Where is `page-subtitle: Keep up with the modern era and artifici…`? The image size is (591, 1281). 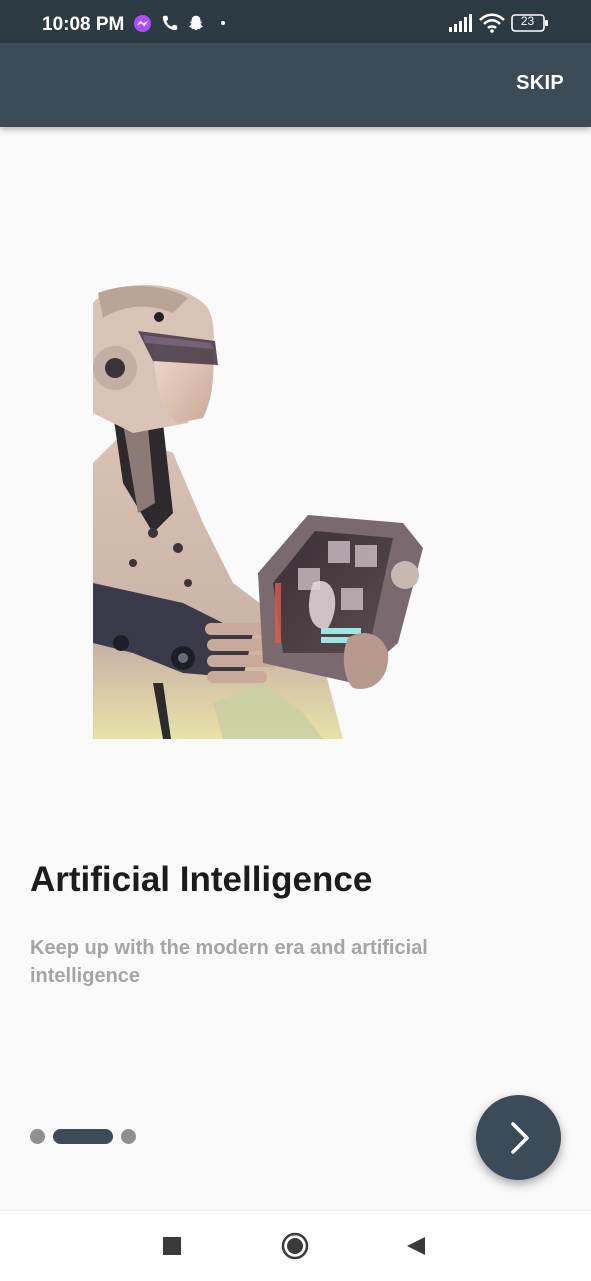
page-subtitle: Keep up with the modern era and artifici… is located at coordinates (229, 962).